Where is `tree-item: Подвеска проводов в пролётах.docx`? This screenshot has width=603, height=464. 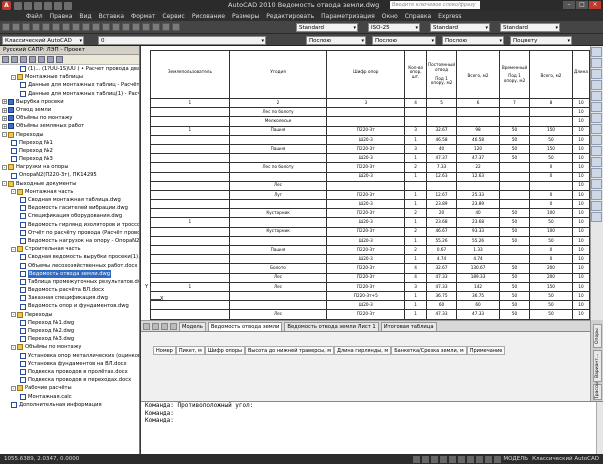 tree-item: Подвеска проводов в пролётах.docx is located at coordinates (69, 372).